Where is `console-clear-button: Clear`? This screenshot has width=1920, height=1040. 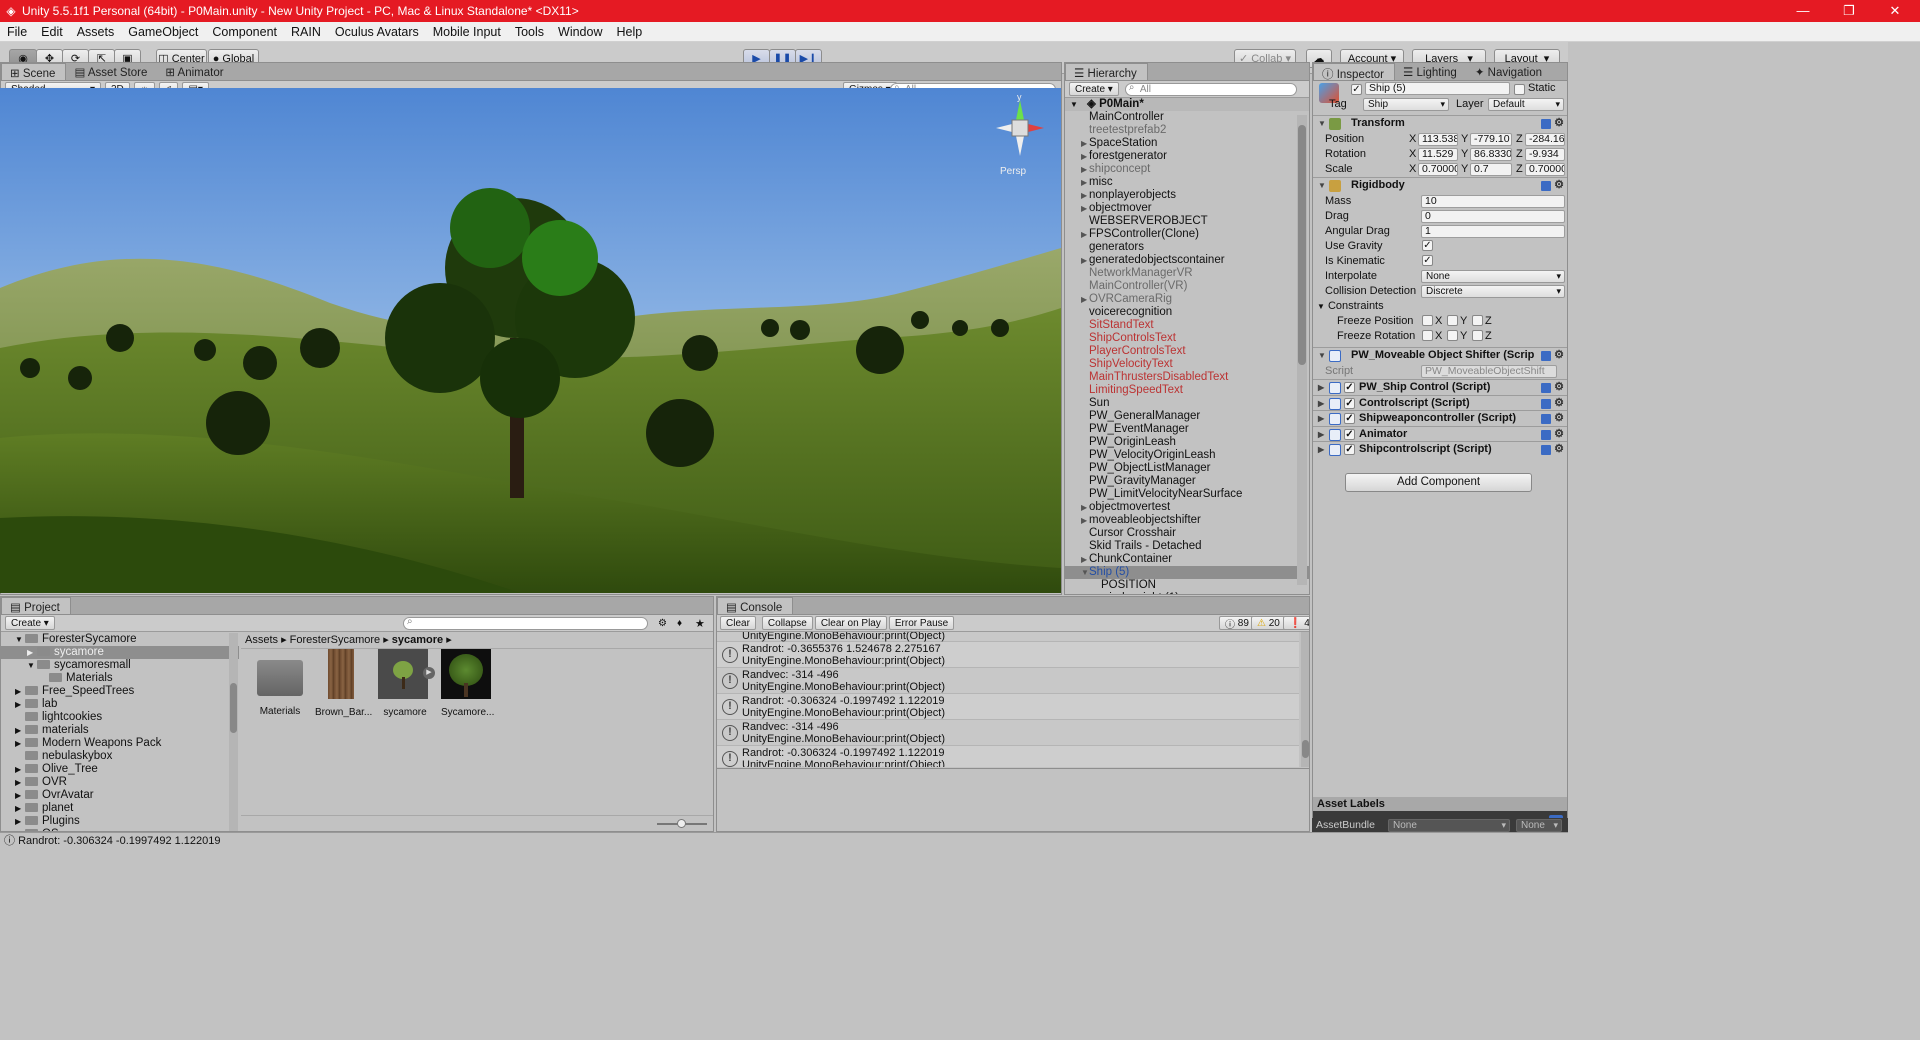 console-clear-button: Clear is located at coordinates (738, 623).